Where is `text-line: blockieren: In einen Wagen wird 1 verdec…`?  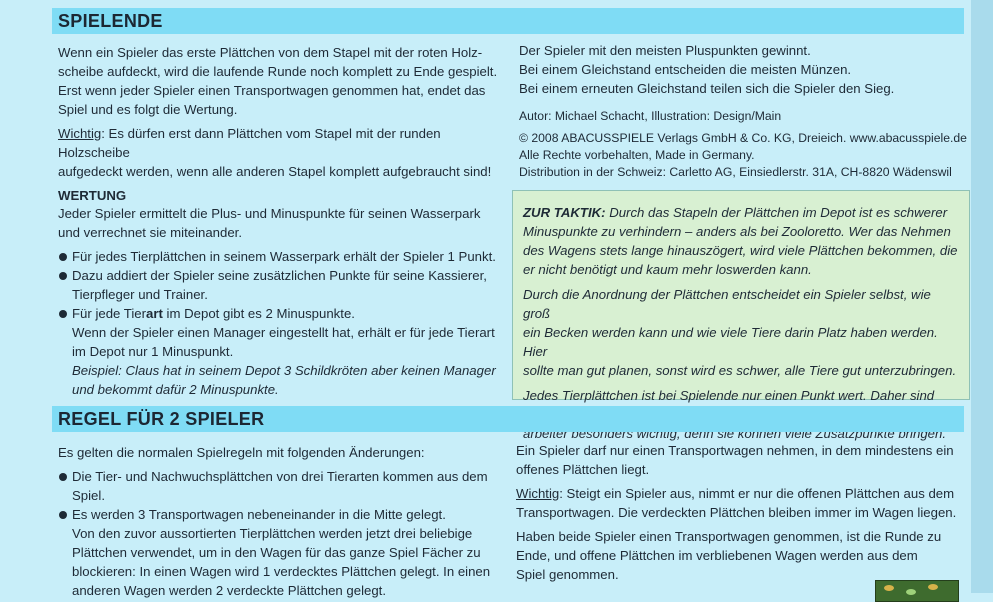
text-line: blockieren: In einen Wagen wird 1 verdec… is located at coordinates (281, 571).